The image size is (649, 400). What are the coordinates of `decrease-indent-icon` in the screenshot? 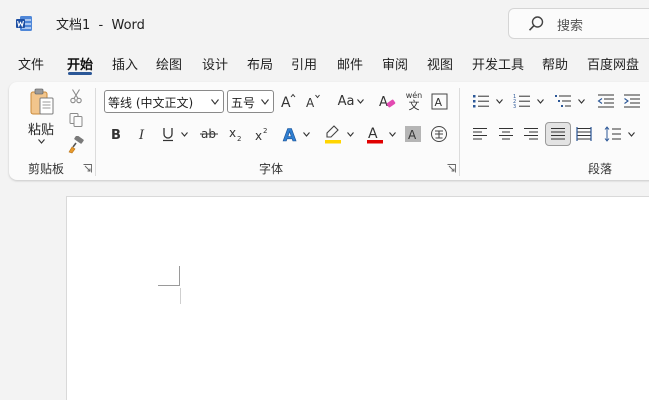 It's located at (605, 101).